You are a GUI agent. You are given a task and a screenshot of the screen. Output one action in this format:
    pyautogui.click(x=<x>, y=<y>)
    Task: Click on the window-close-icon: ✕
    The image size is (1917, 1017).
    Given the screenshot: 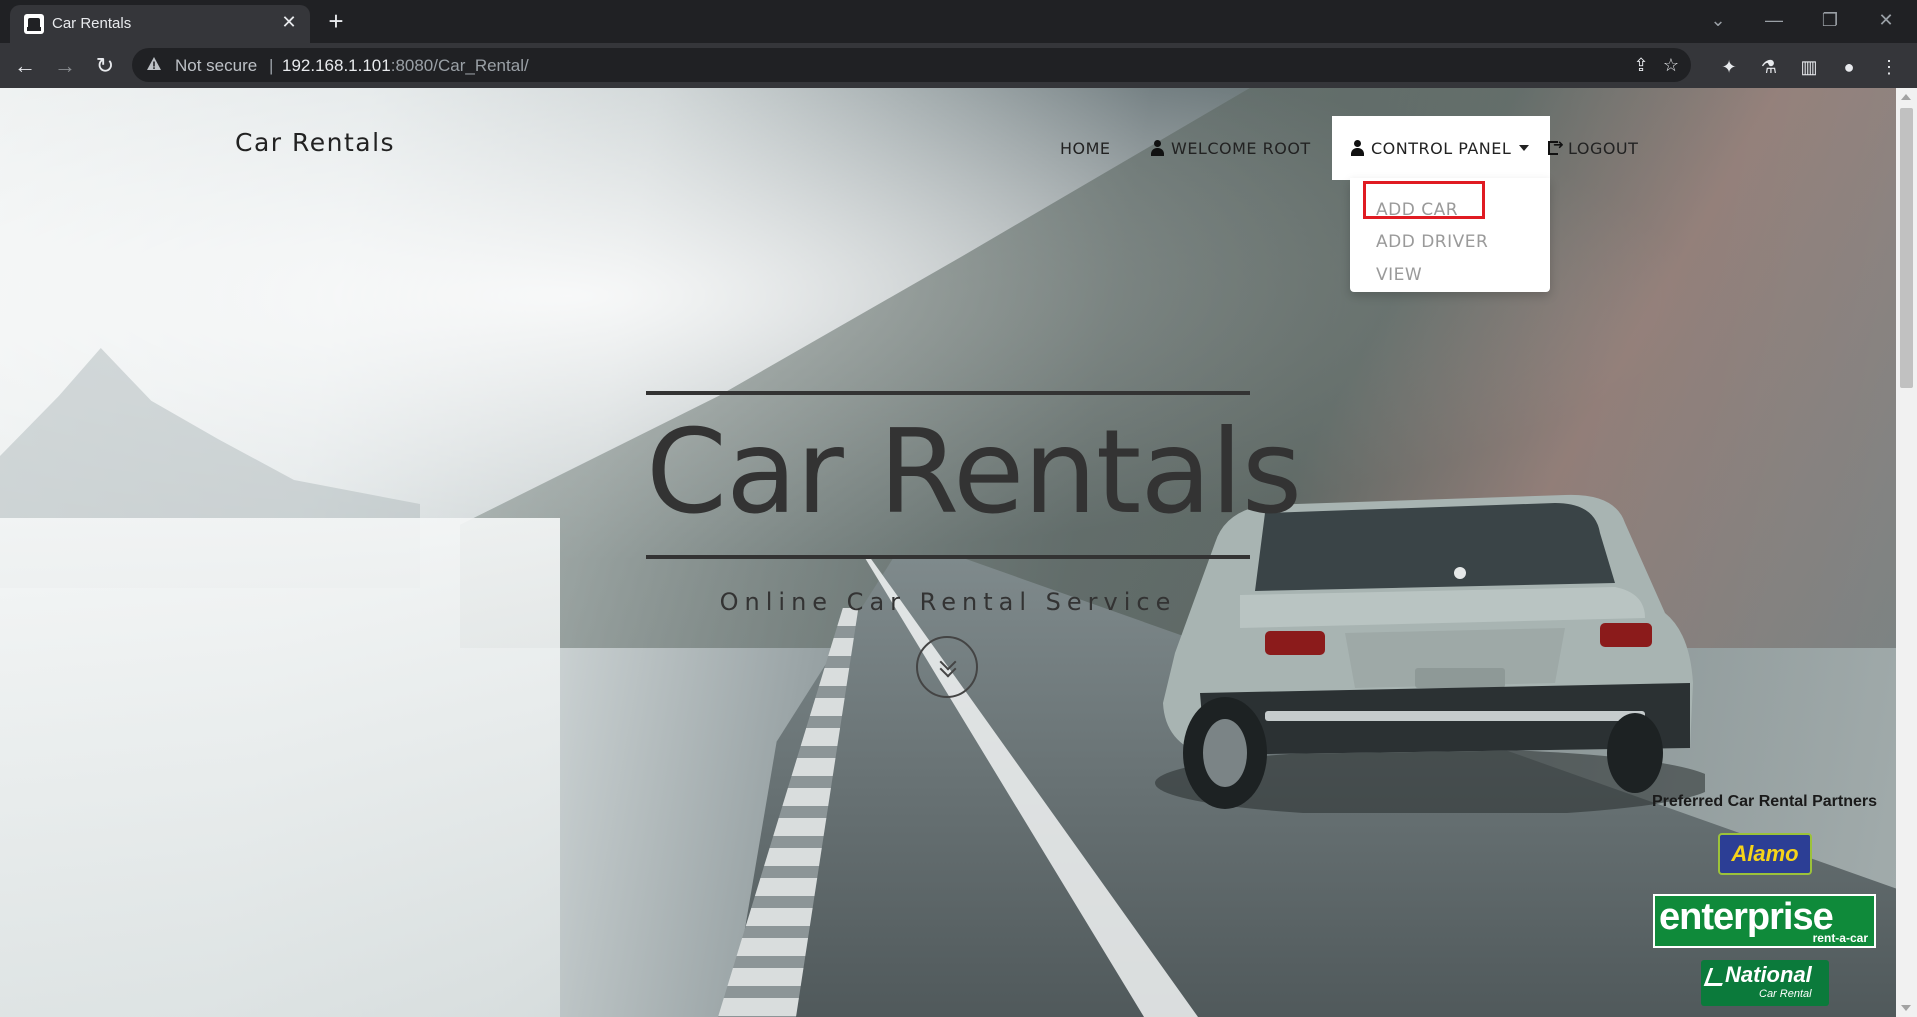 What is the action you would take?
    pyautogui.click(x=1886, y=20)
    